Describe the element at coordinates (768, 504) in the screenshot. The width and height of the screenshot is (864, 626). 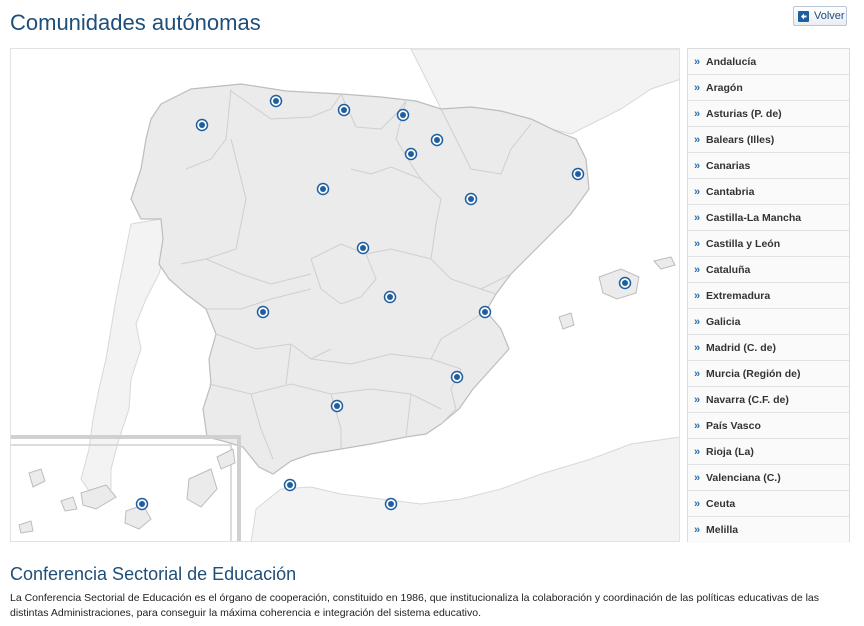
I see `region-item: » Ceuta` at that location.